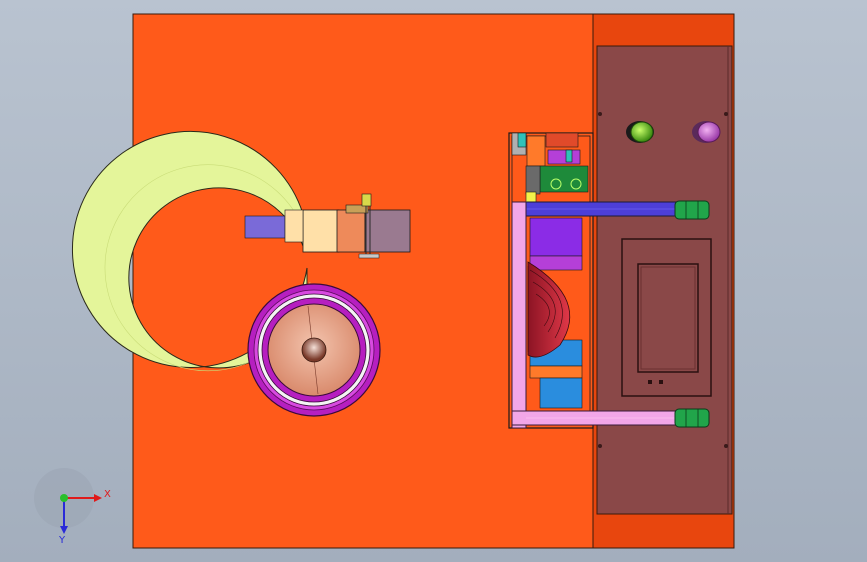 This screenshot has height=562, width=867. I want to click on rail-end-cap-bottom, so click(692, 418).